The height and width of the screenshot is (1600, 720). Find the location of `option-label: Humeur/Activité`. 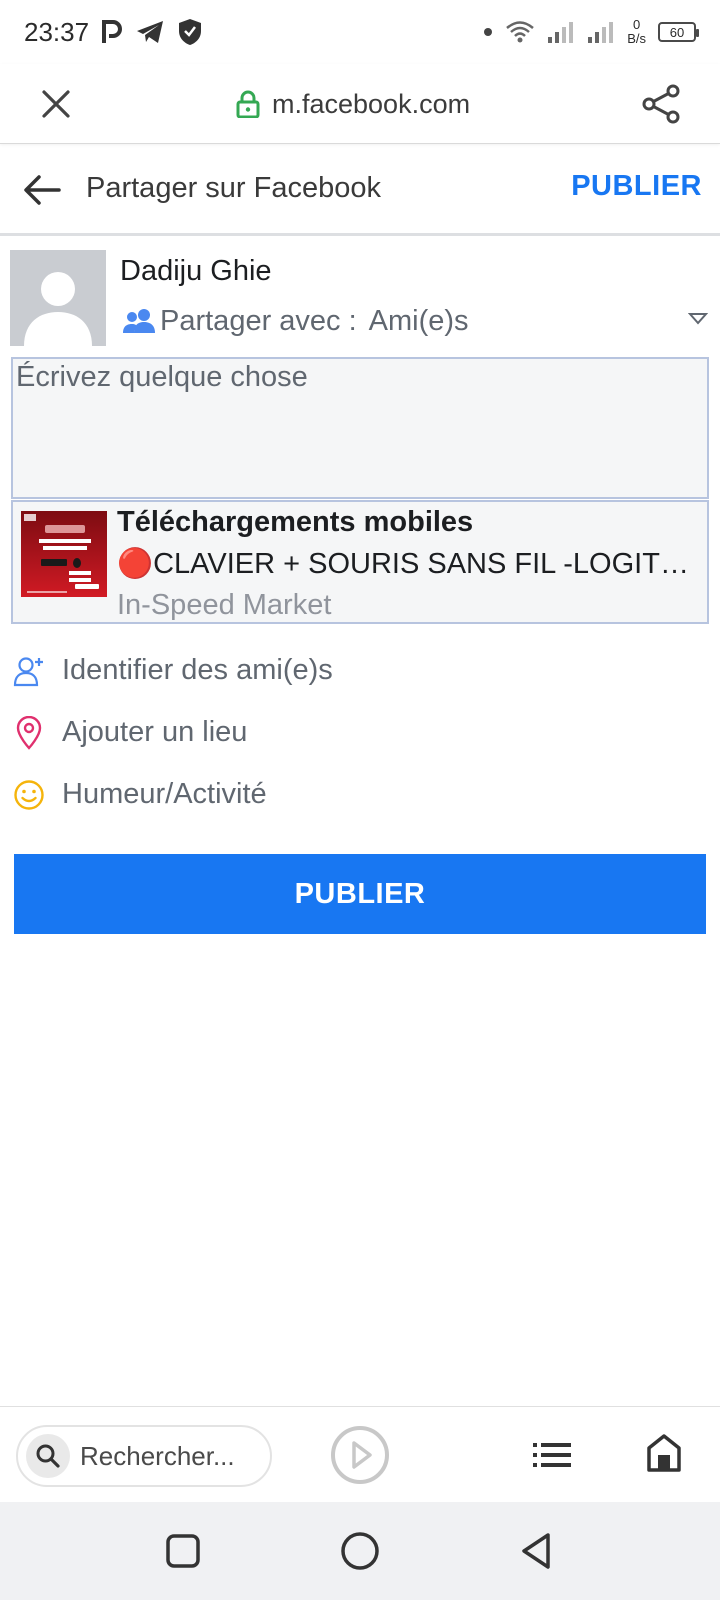

option-label: Humeur/Activité is located at coordinates (164, 794).